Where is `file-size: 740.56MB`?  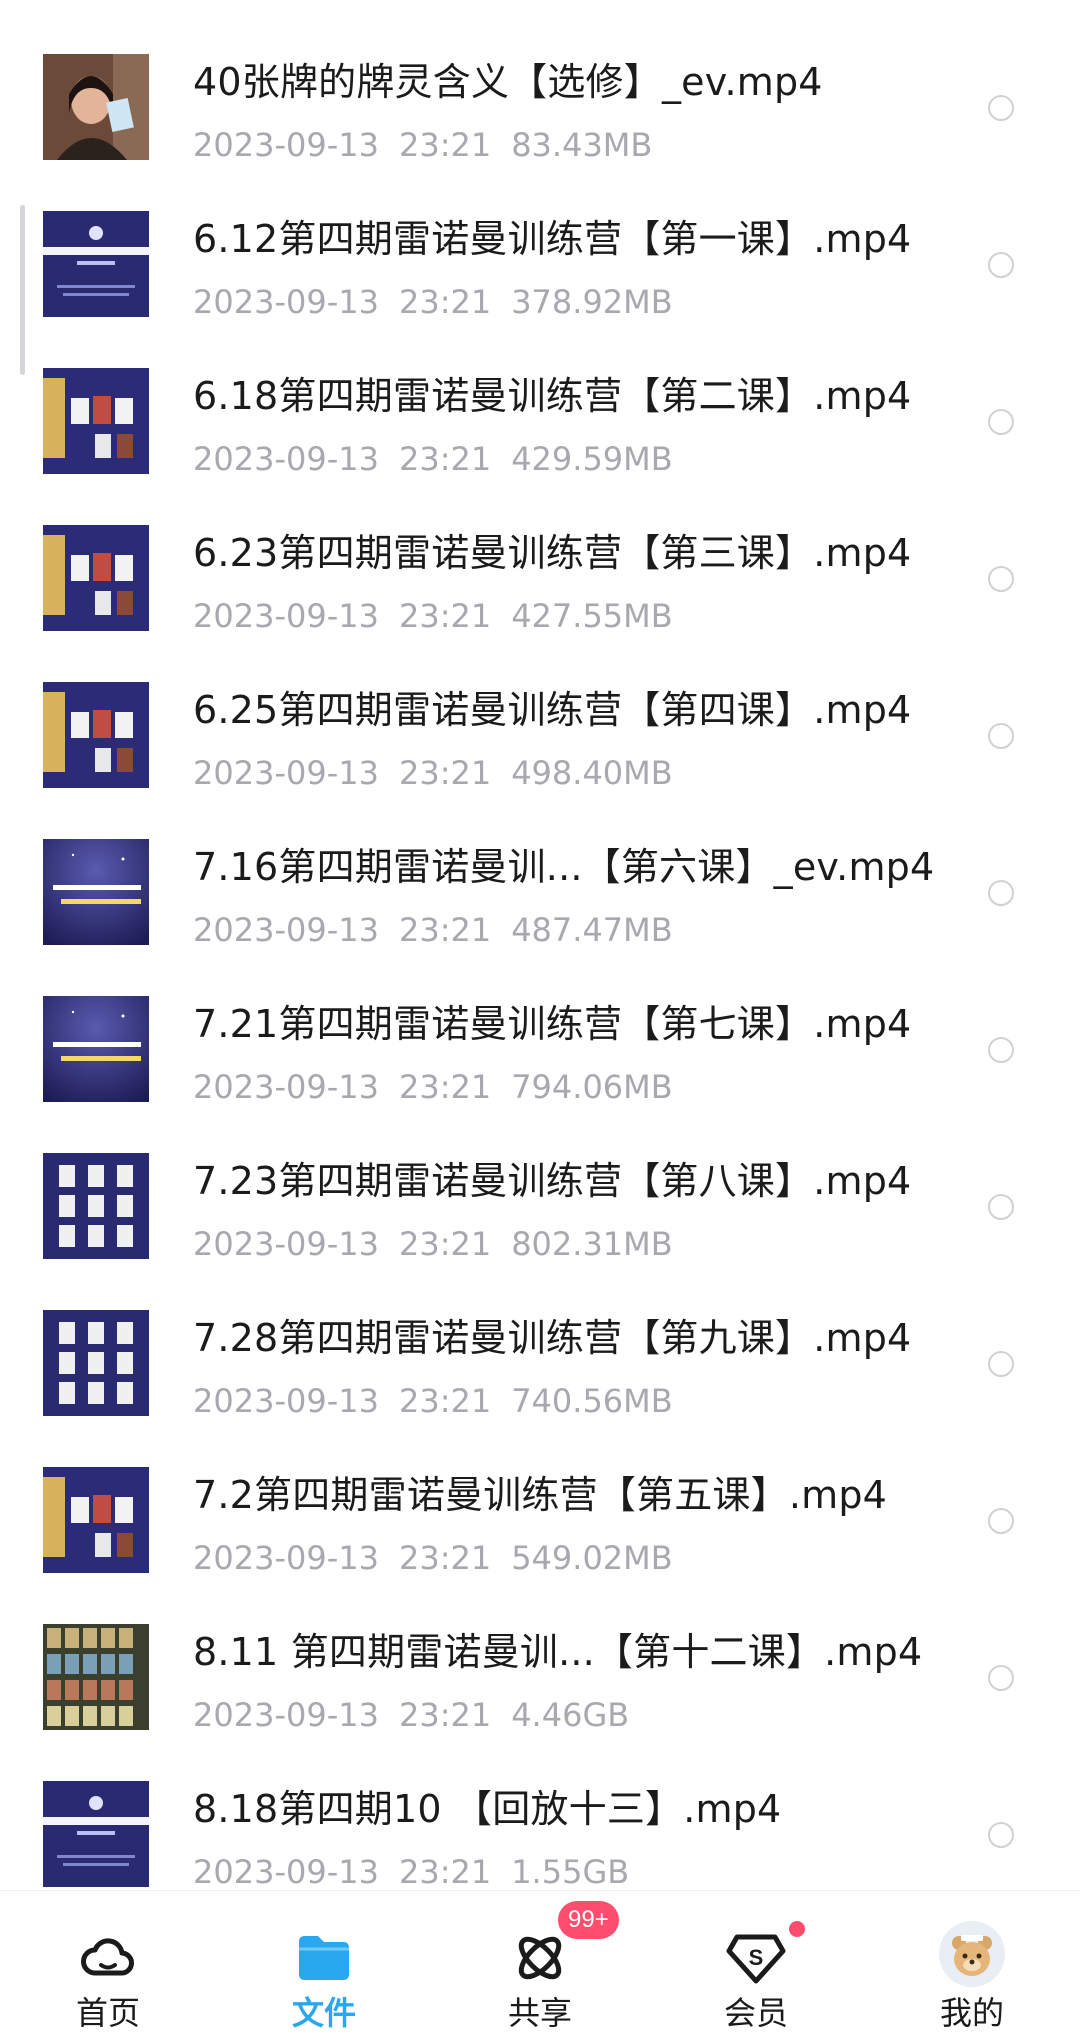
file-size: 740.56MB is located at coordinates (592, 1401).